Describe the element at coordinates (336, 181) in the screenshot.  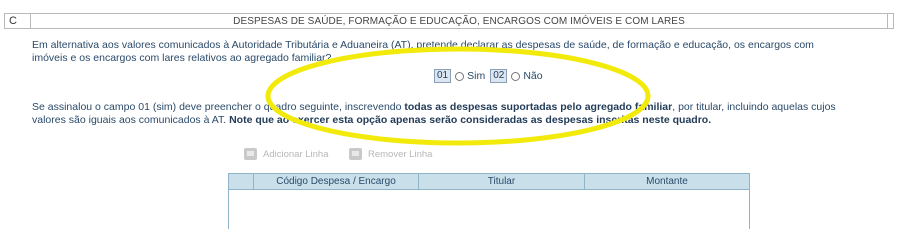
I see `col-expense-code: Código Despesa / Encargo` at that location.